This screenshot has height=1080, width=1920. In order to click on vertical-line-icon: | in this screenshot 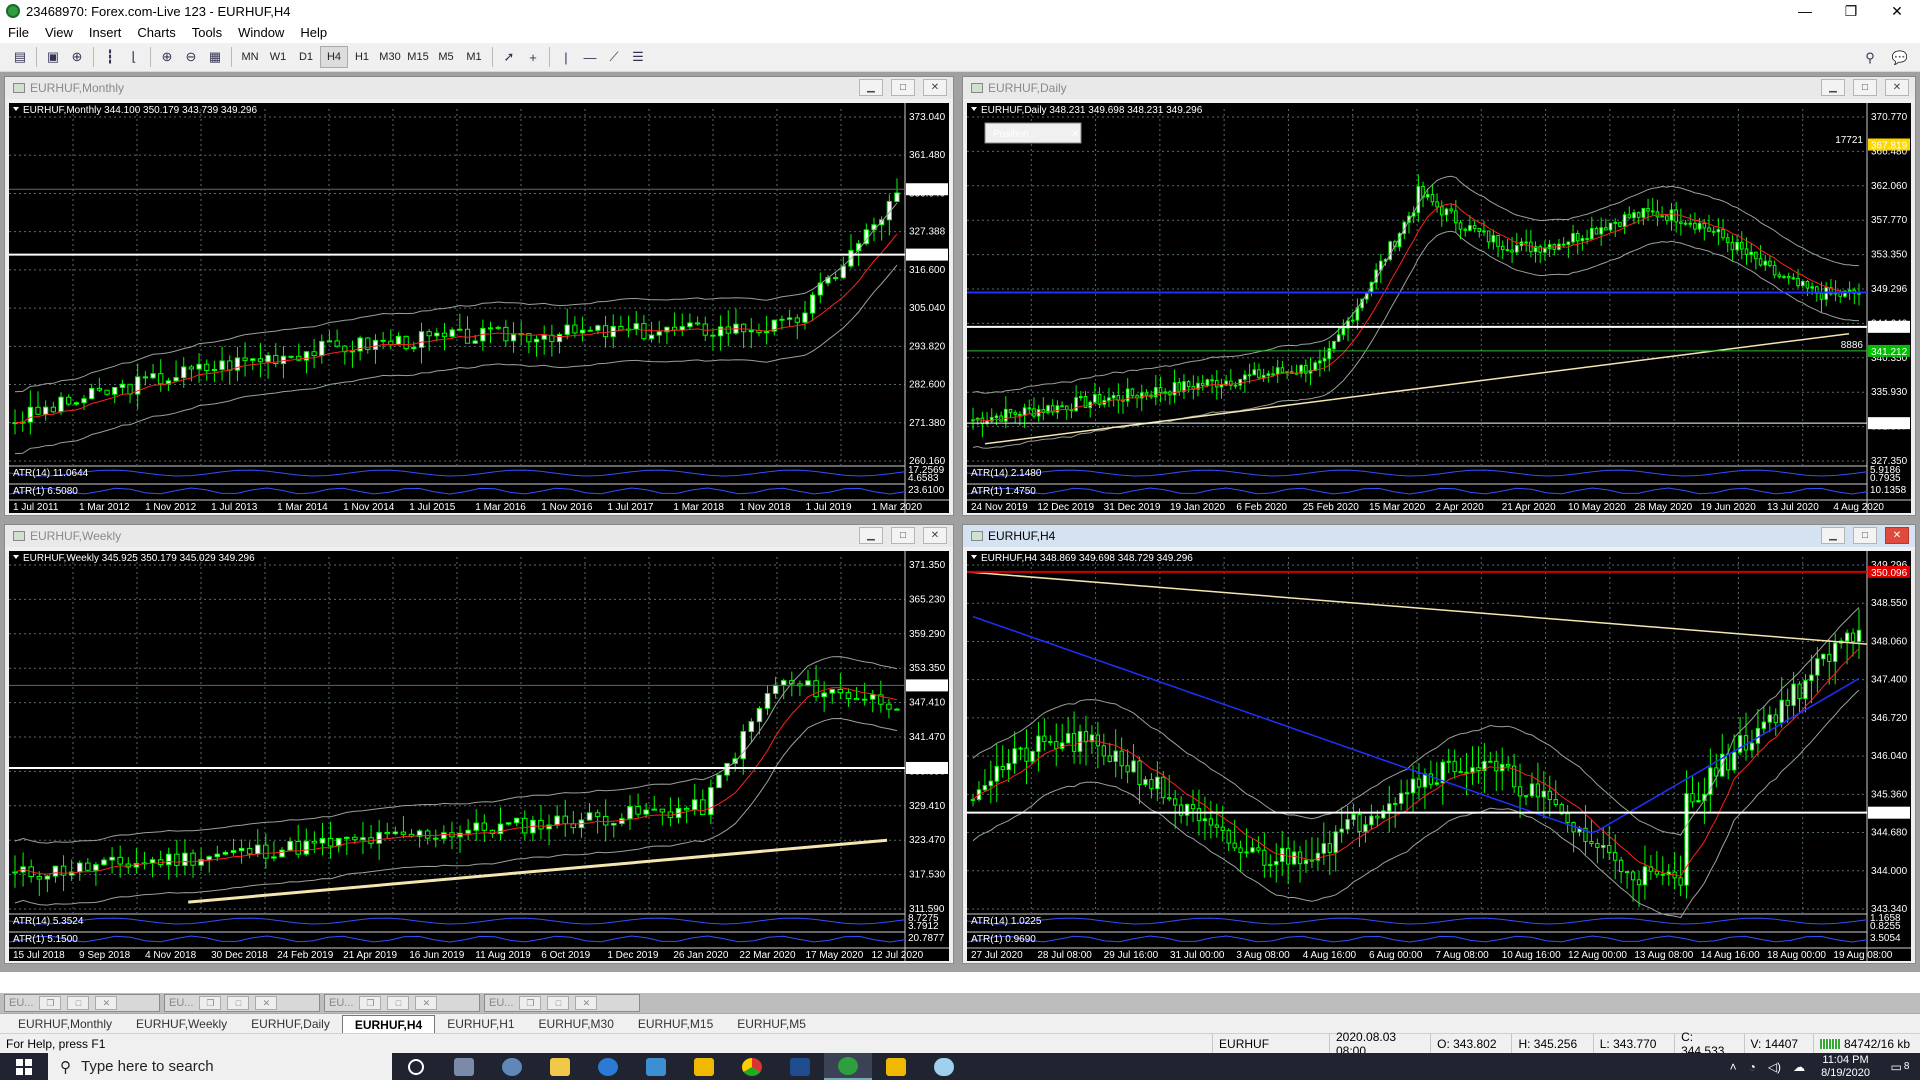, I will do `click(566, 57)`.